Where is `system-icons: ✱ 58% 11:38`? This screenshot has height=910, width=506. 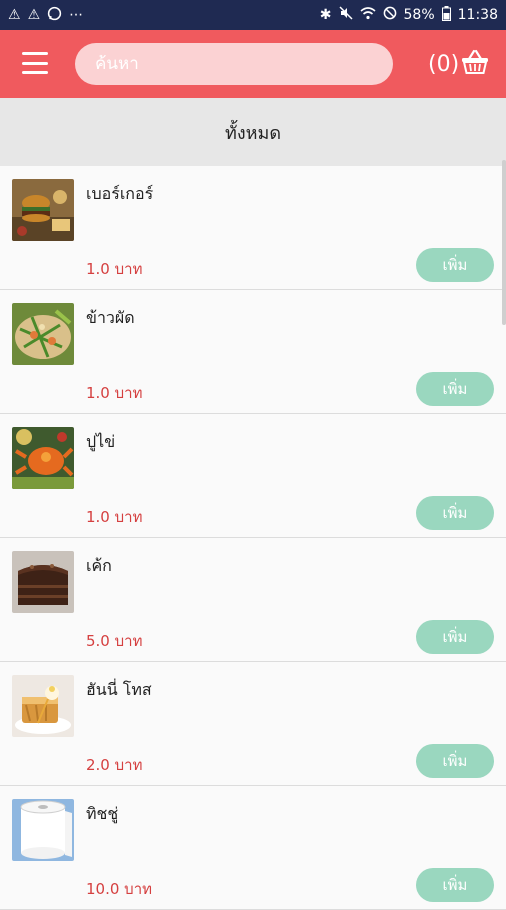
system-icons: ✱ 58% 11:38 is located at coordinates (408, 15).